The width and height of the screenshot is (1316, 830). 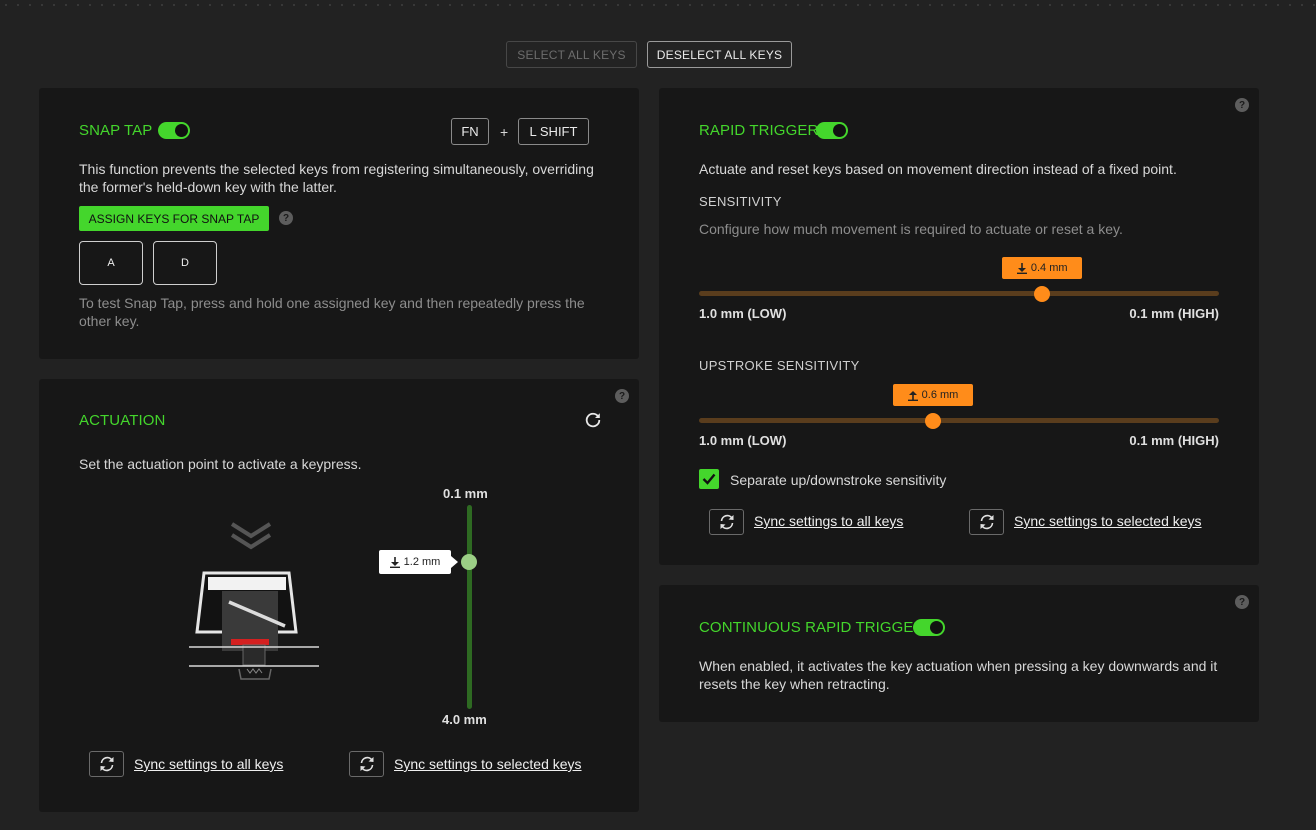 What do you see at coordinates (174, 218) in the screenshot?
I see `assign-keys-button: ASSIGN KEYS FOR SNAP TAP` at bounding box center [174, 218].